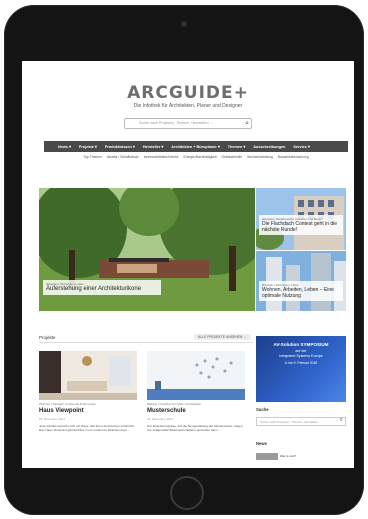  What do you see at coordinates (267, 456) in the screenshot?
I see `news-thumbnail` at bounding box center [267, 456].